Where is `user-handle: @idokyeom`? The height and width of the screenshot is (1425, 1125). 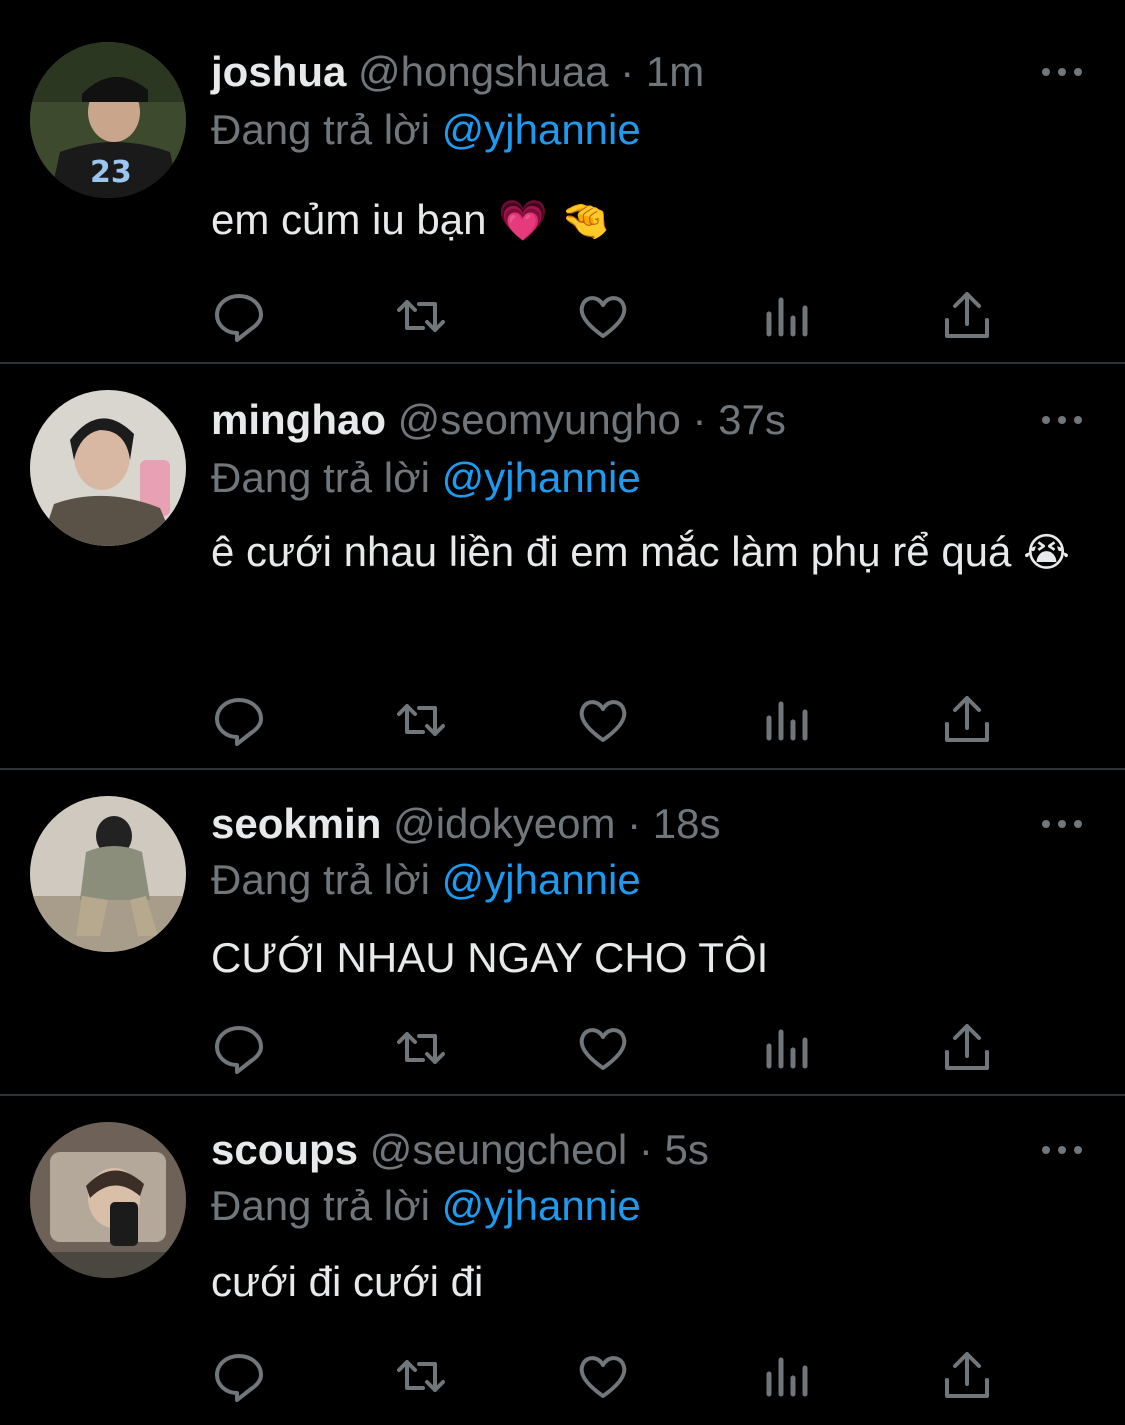
user-handle: @idokyeom is located at coordinates (504, 823).